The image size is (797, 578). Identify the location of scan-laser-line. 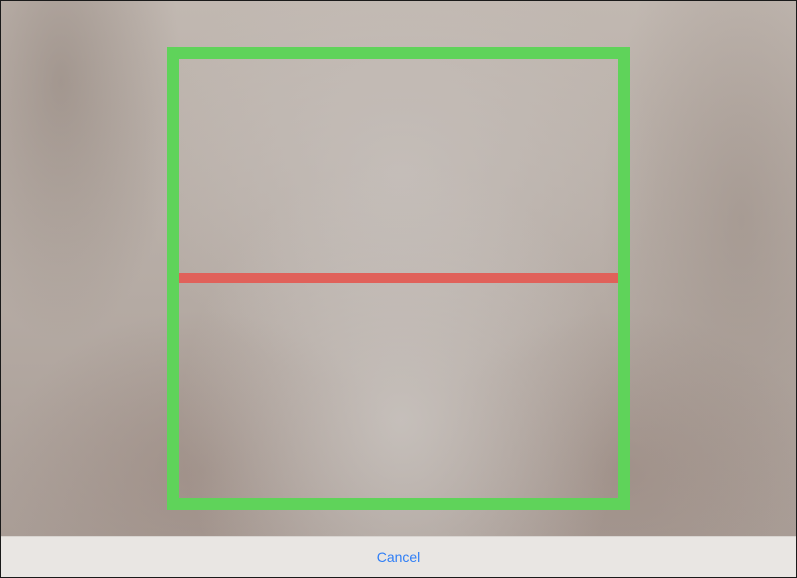
(398, 278).